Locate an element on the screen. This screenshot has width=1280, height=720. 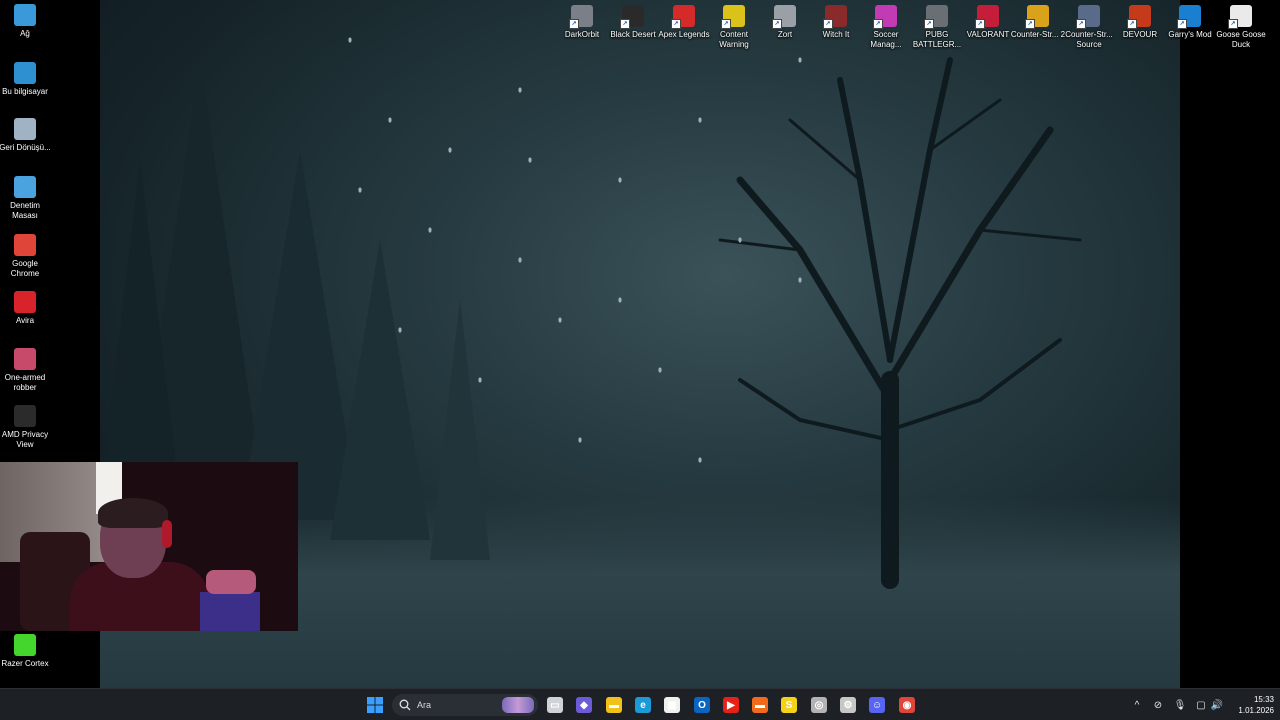
taskbar-app-button: ◎ is located at coordinates (819, 705).